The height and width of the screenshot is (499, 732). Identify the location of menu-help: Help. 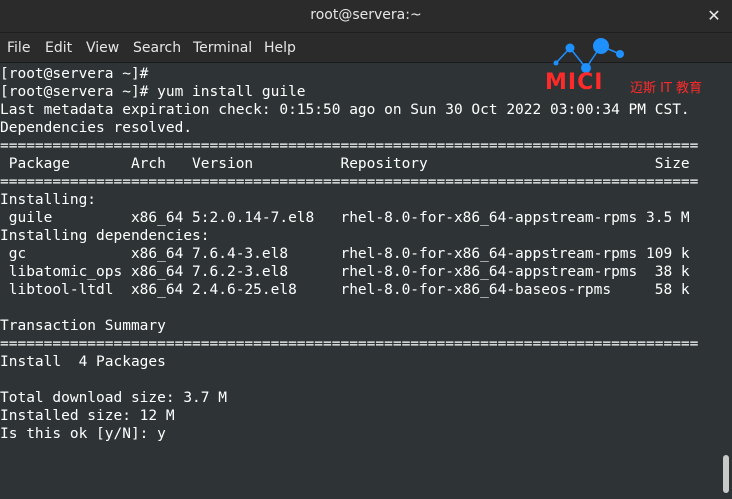
(280, 48).